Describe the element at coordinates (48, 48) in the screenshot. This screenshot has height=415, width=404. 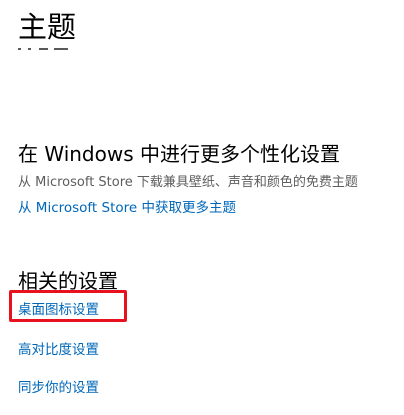
I see `clipped-content-edge` at that location.